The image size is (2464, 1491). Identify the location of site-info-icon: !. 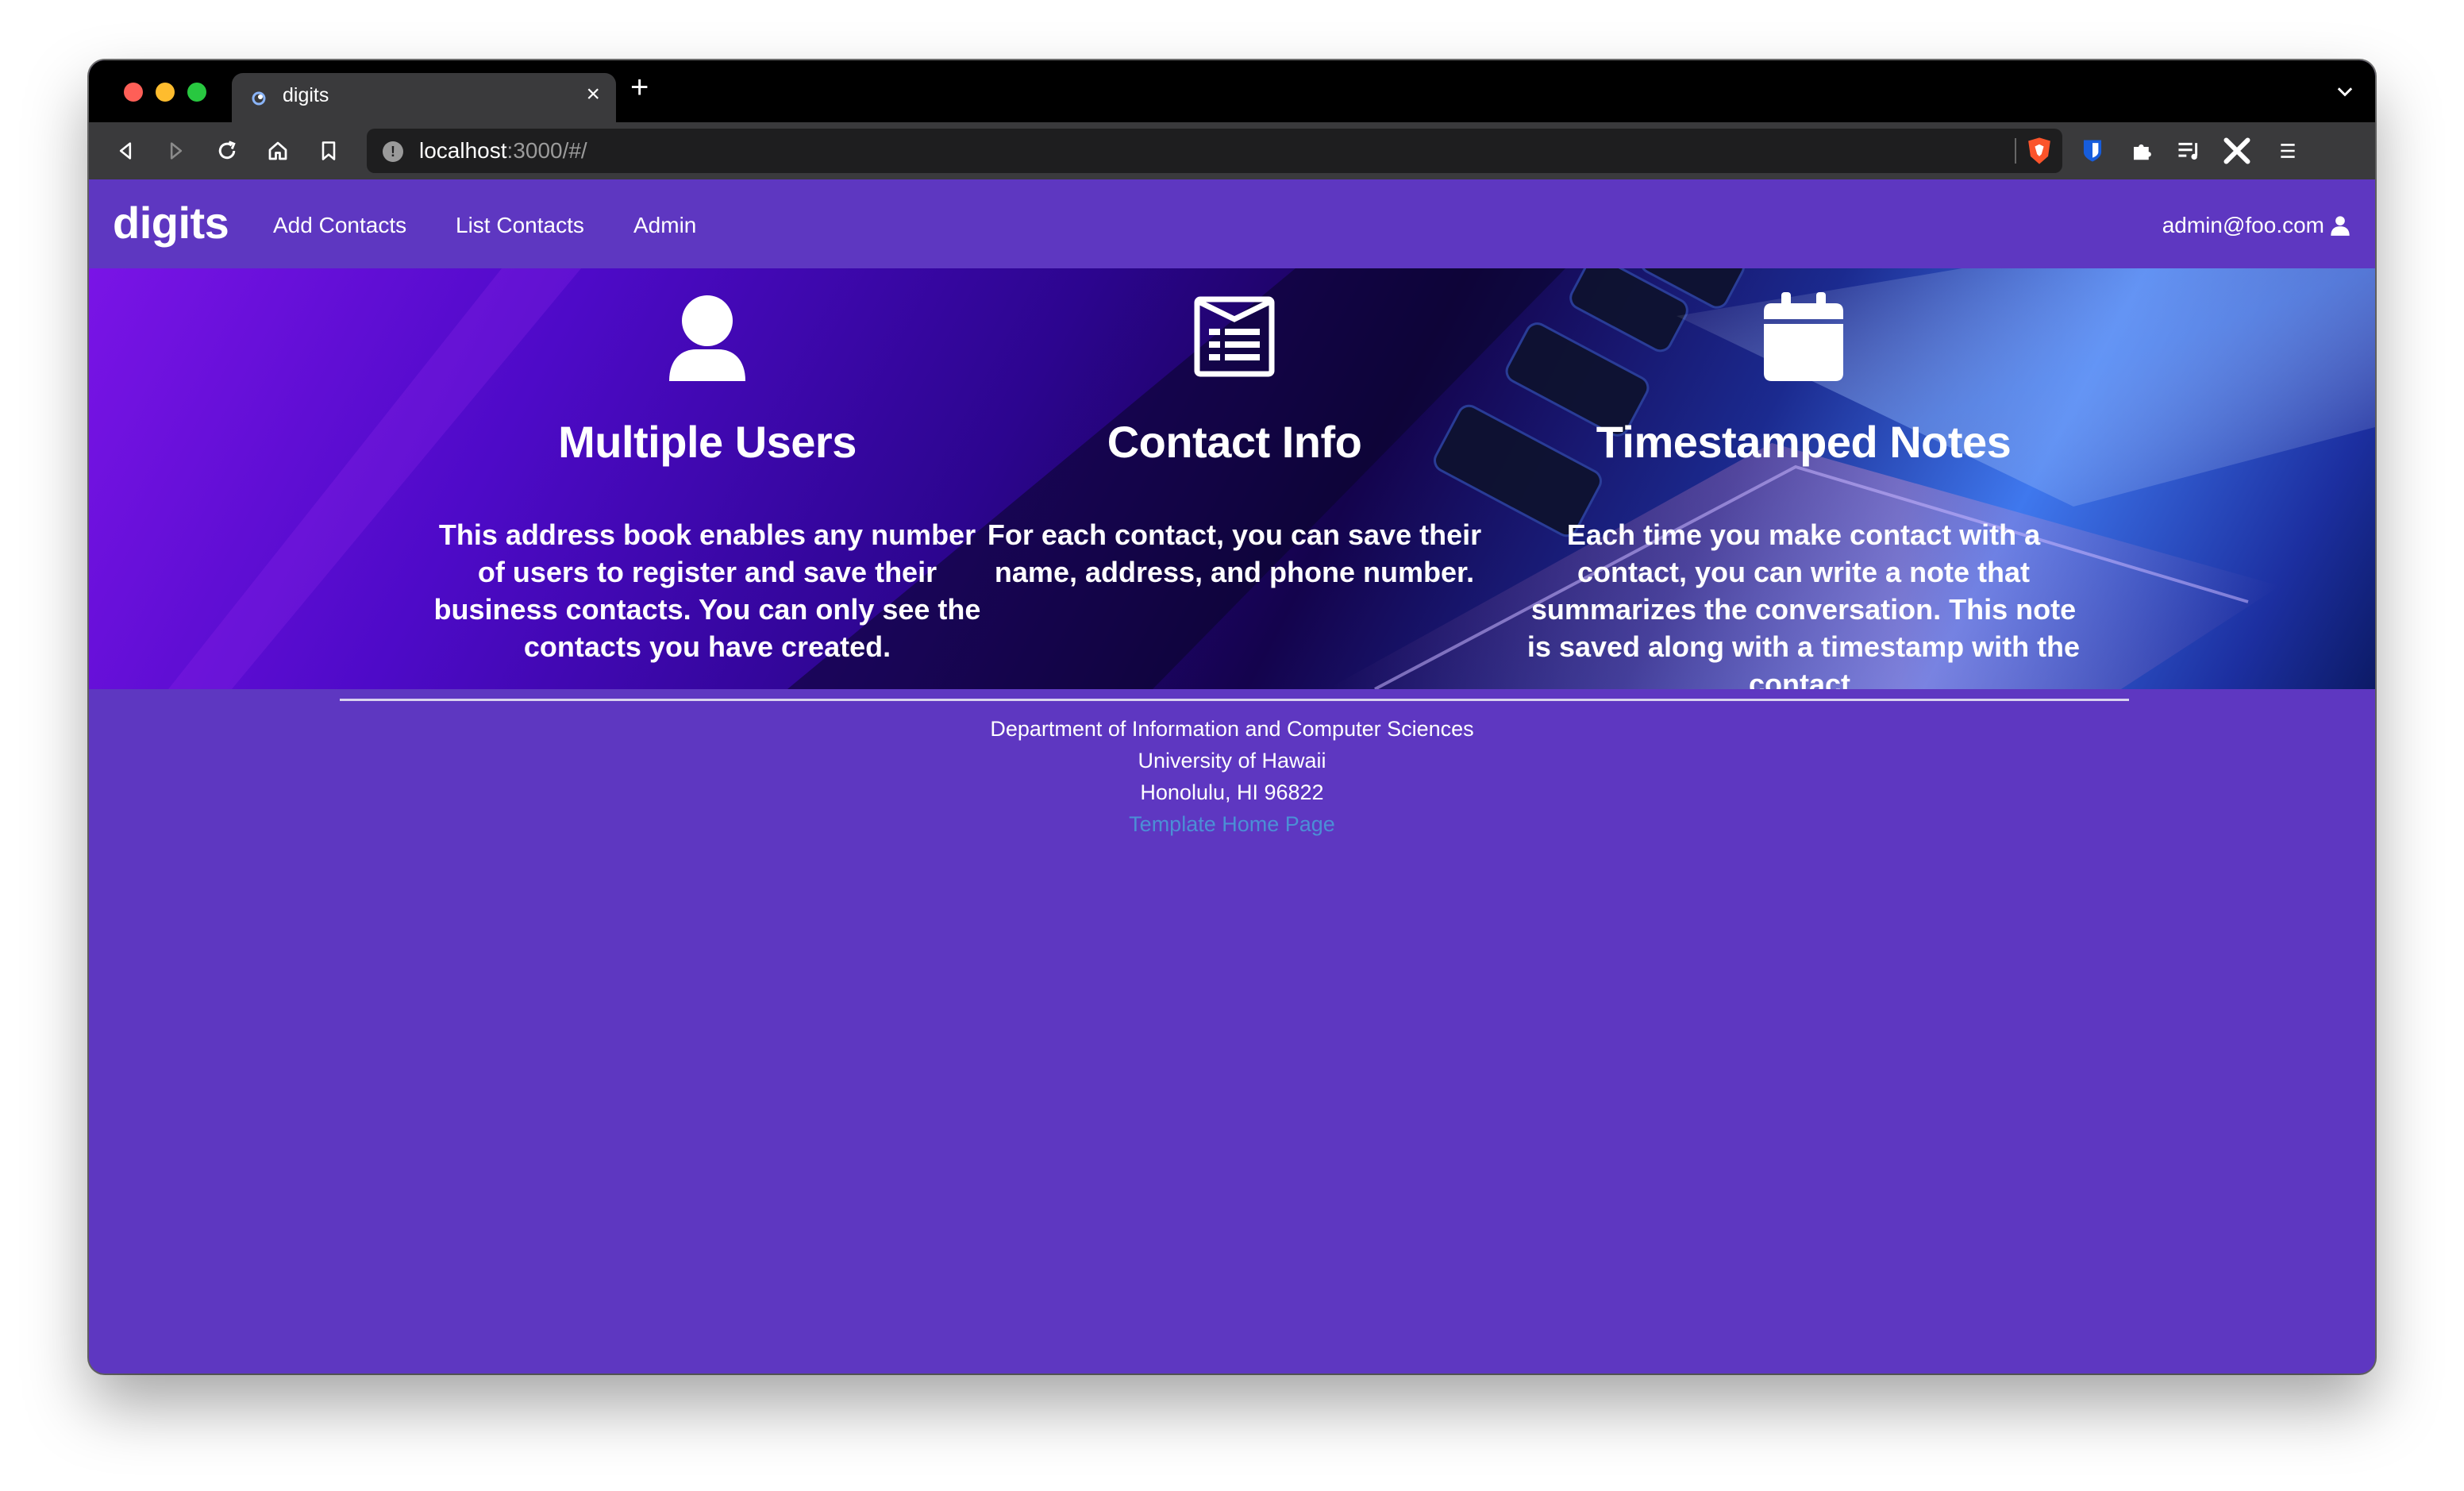
(393, 151).